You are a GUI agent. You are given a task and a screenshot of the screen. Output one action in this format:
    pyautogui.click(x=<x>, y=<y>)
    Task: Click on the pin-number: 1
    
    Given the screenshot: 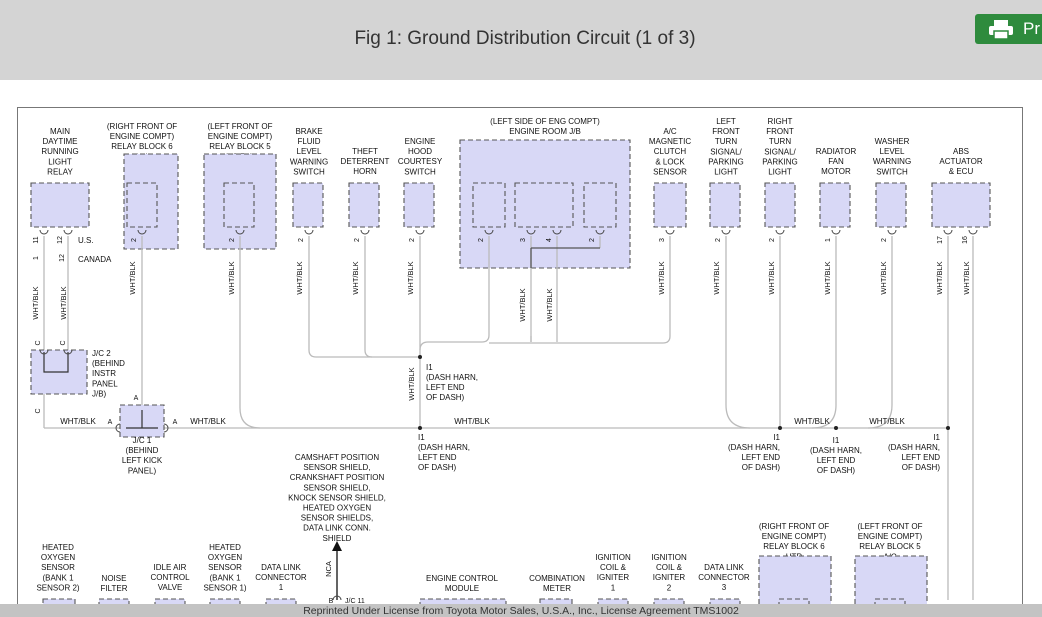 What is the action you would take?
    pyautogui.click(x=36, y=258)
    